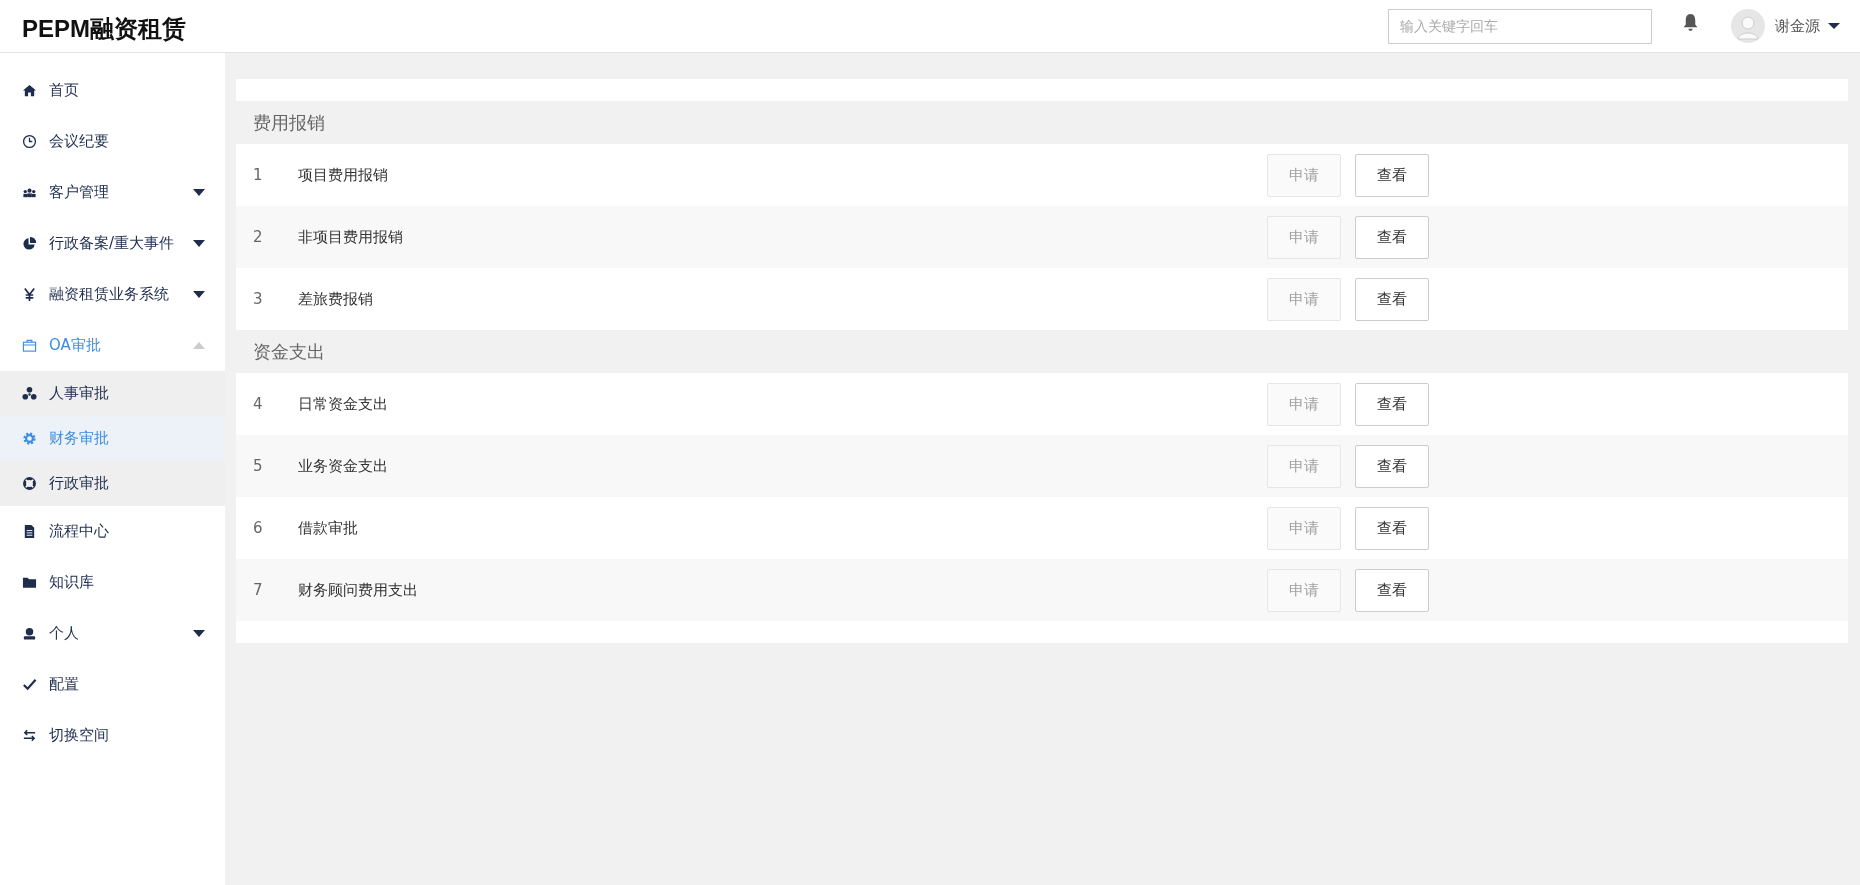 The height and width of the screenshot is (885, 1860). Describe the element at coordinates (29, 531) in the screenshot. I see `document-icon` at that location.